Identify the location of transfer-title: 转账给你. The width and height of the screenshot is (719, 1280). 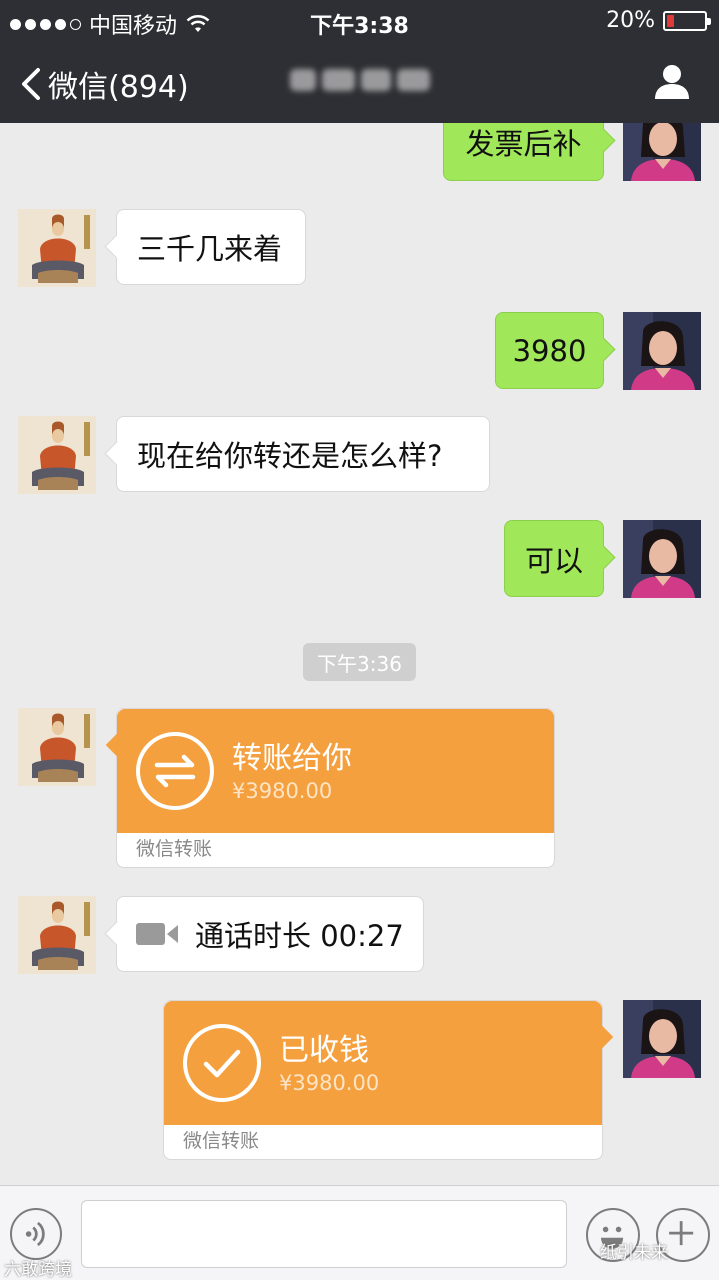
(292, 758).